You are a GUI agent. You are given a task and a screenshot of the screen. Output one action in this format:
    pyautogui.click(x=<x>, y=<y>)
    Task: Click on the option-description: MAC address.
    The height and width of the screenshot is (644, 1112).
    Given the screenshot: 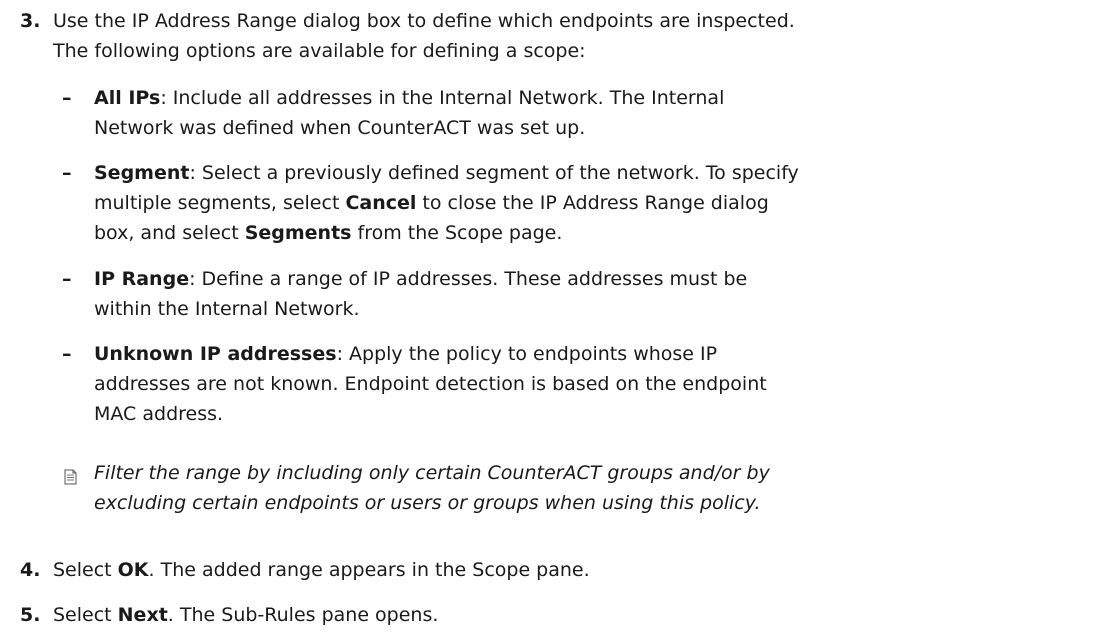 What is the action you would take?
    pyautogui.click(x=159, y=414)
    